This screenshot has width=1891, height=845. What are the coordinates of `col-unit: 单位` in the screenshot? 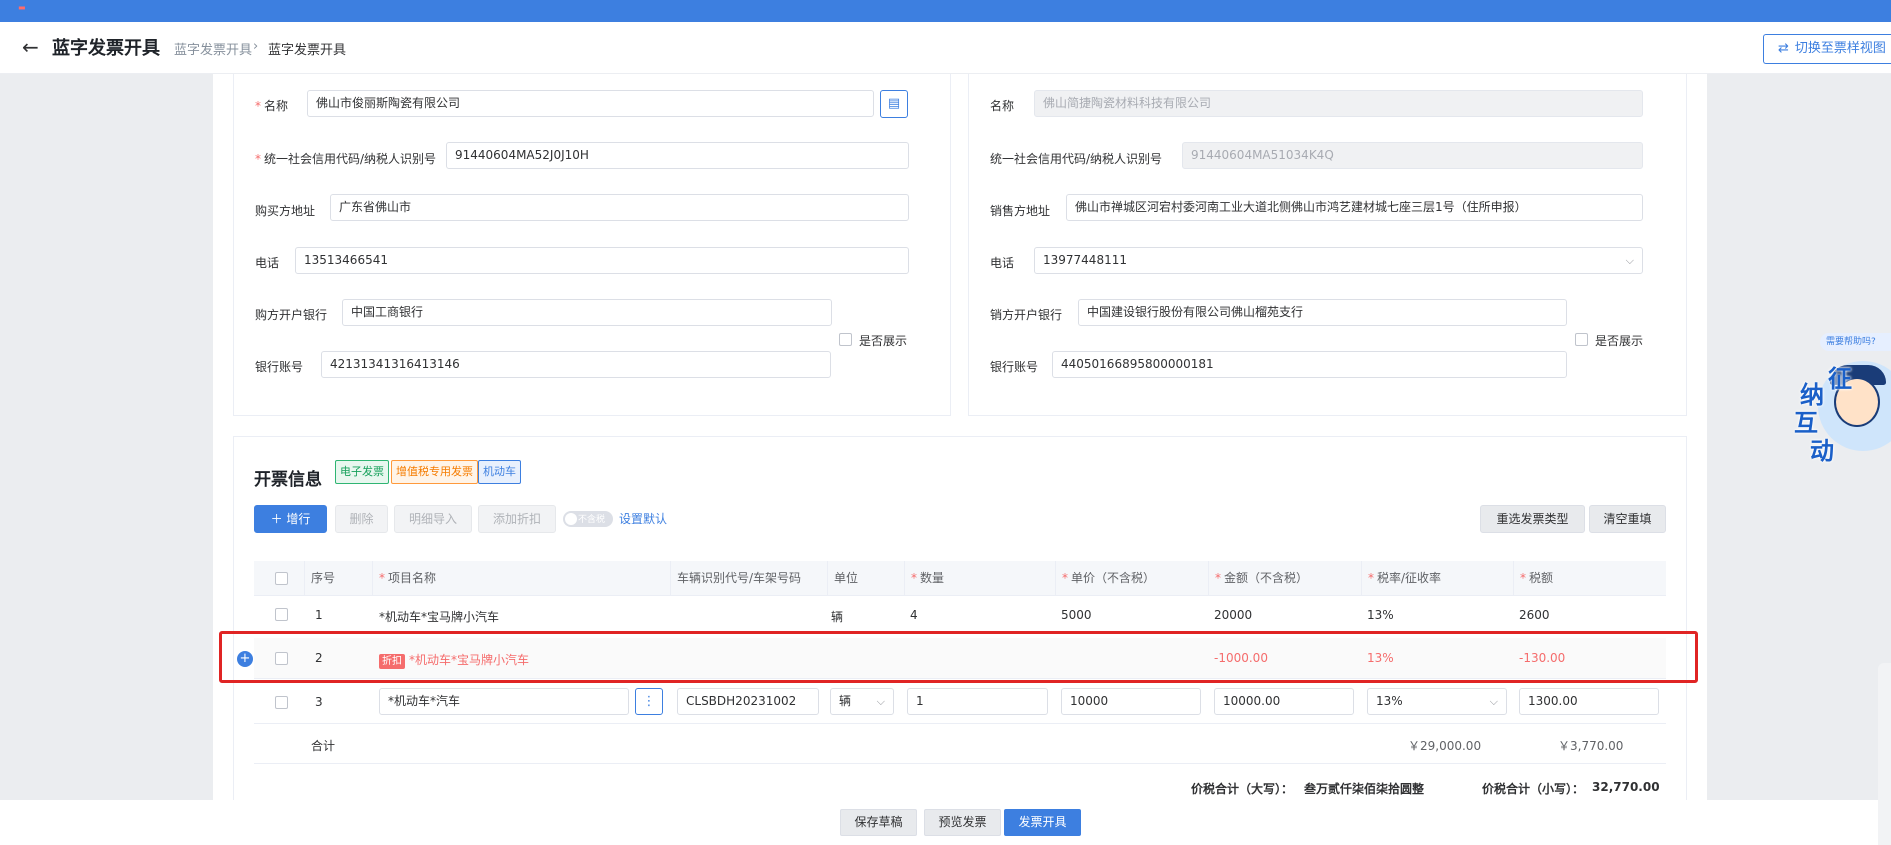 It's located at (865, 578).